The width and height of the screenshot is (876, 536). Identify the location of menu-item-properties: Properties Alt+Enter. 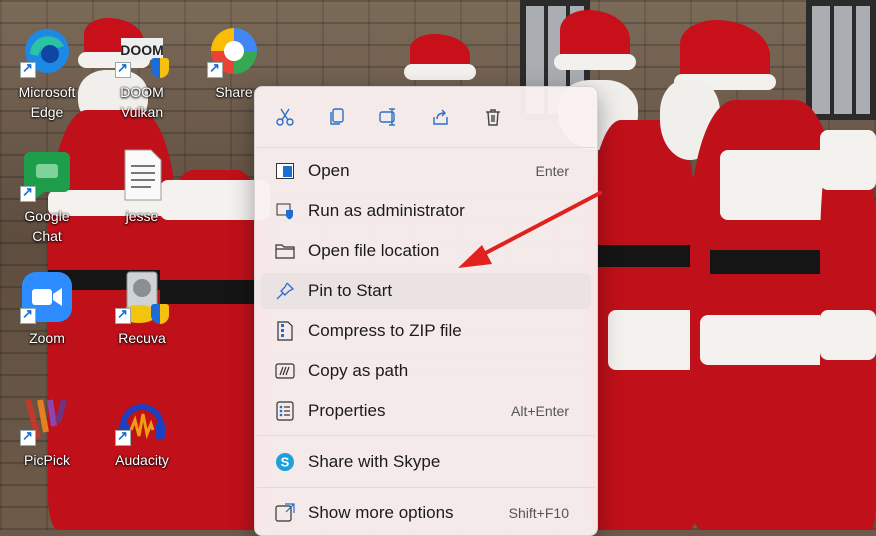
(426, 411).